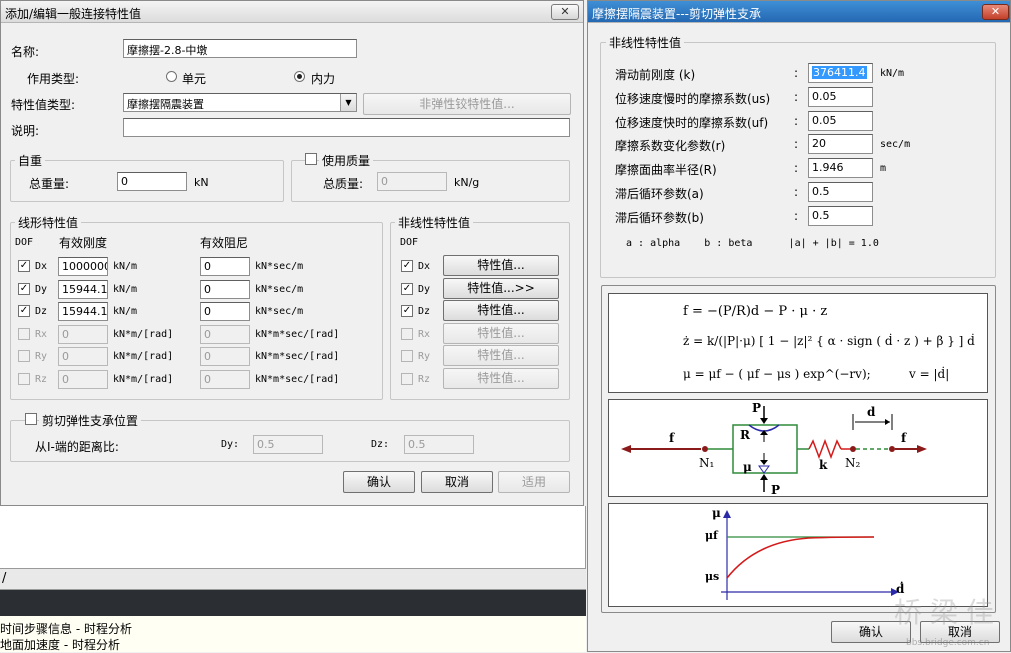 The image size is (1011, 653). What do you see at coordinates (311, 159) in the screenshot?
I see `use-mass-checkbox` at bounding box center [311, 159].